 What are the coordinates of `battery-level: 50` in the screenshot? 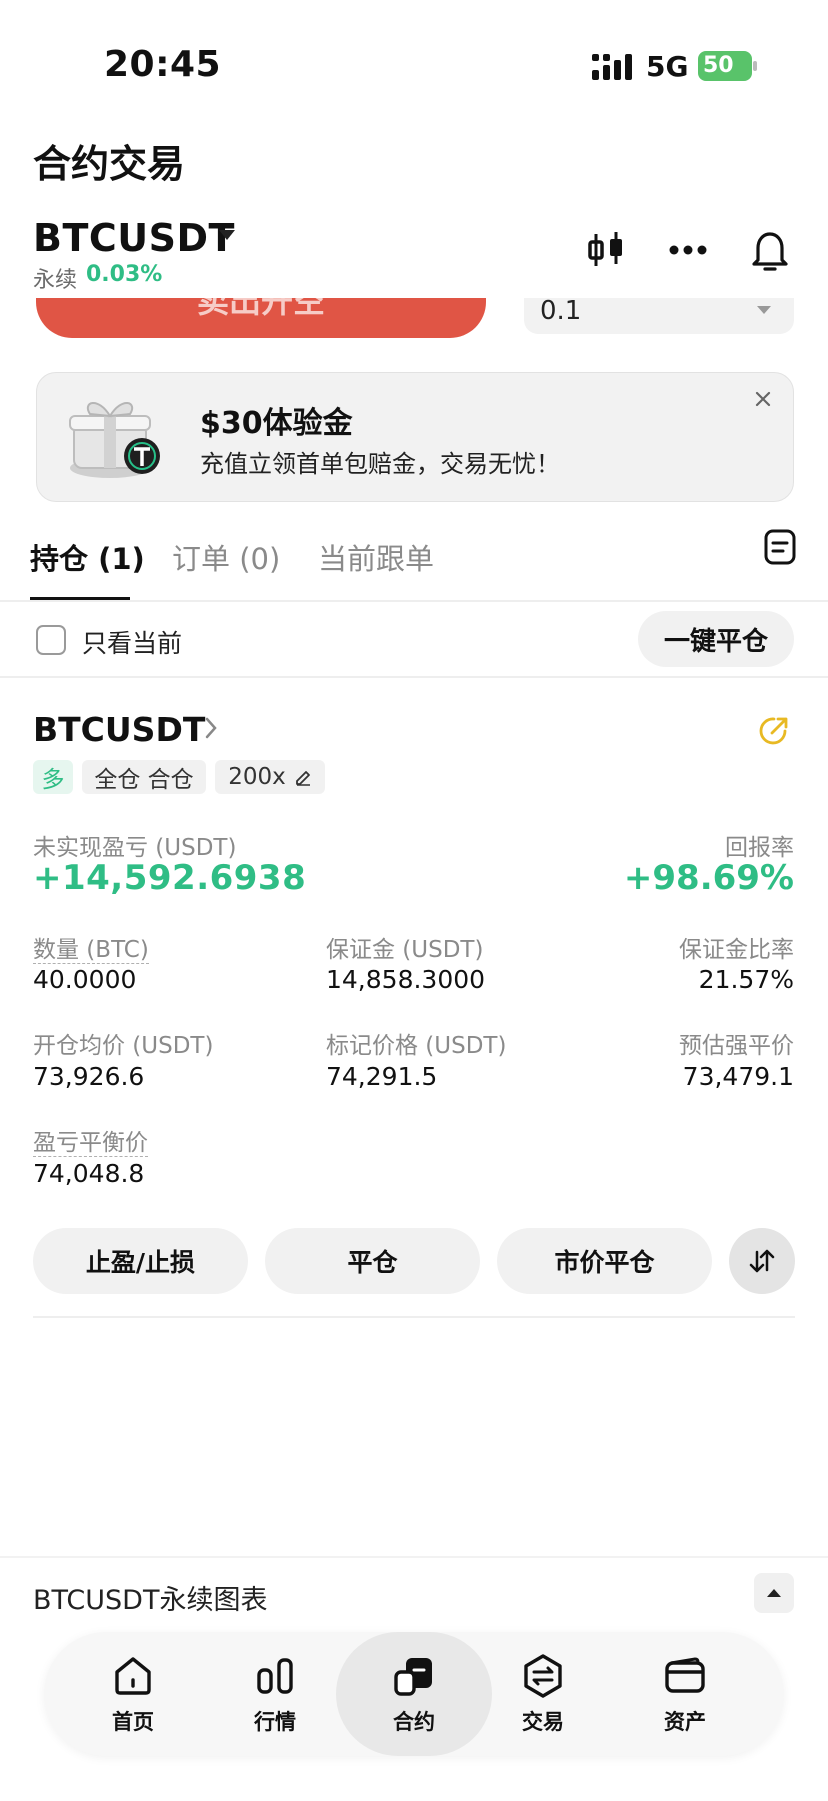 It's located at (718, 65).